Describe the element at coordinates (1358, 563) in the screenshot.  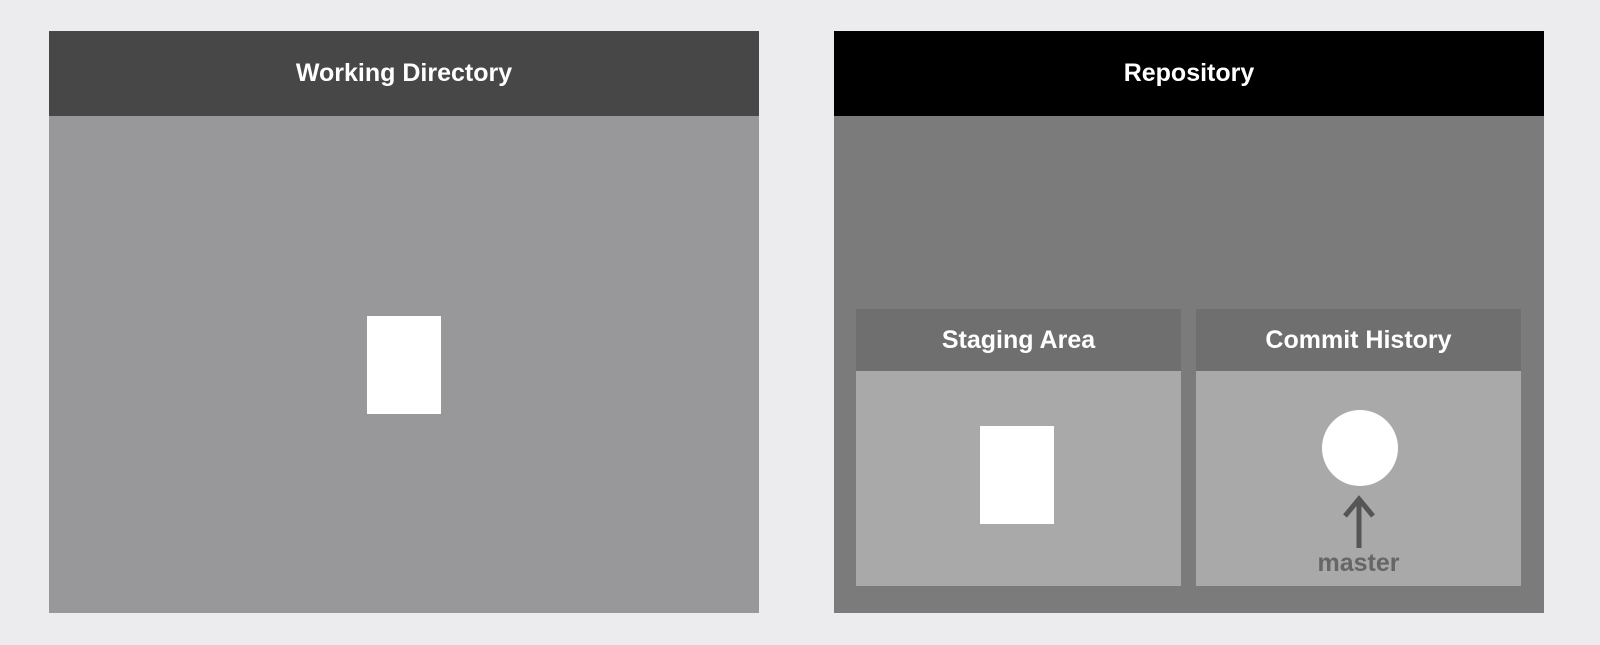
I see `branch-label: master` at that location.